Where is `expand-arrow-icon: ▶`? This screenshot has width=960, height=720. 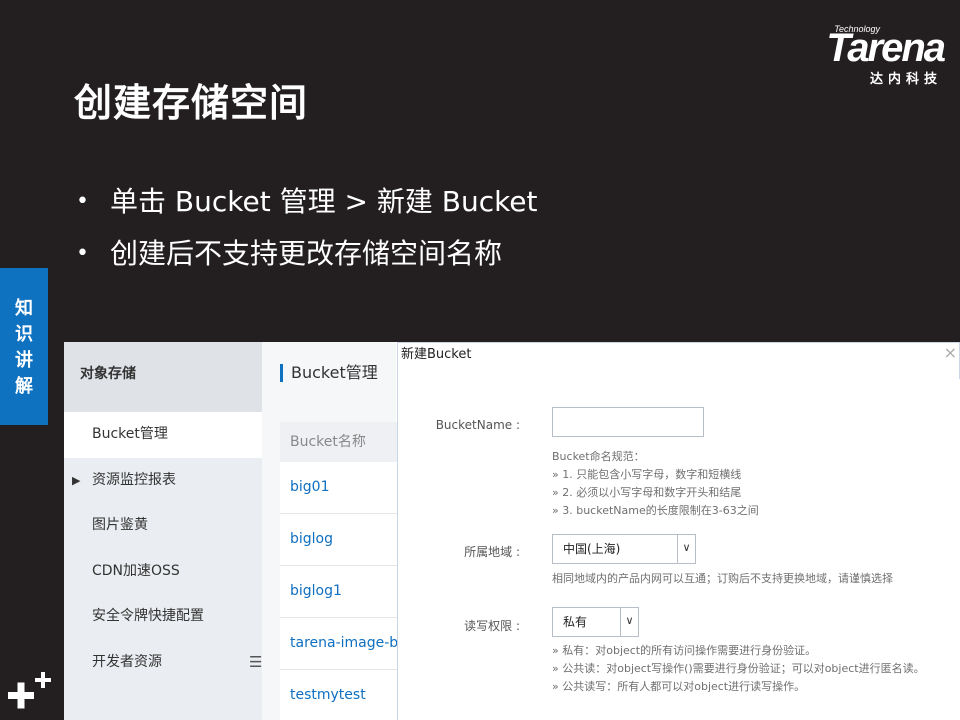
expand-arrow-icon: ▶ is located at coordinates (76, 480).